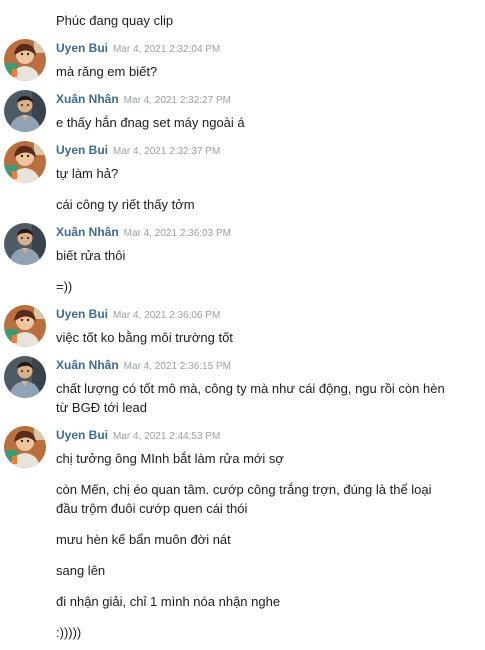  I want to click on message-header: Xuân Nhân Mar 4, 2021 2:32:27 PM, so click(256, 100).